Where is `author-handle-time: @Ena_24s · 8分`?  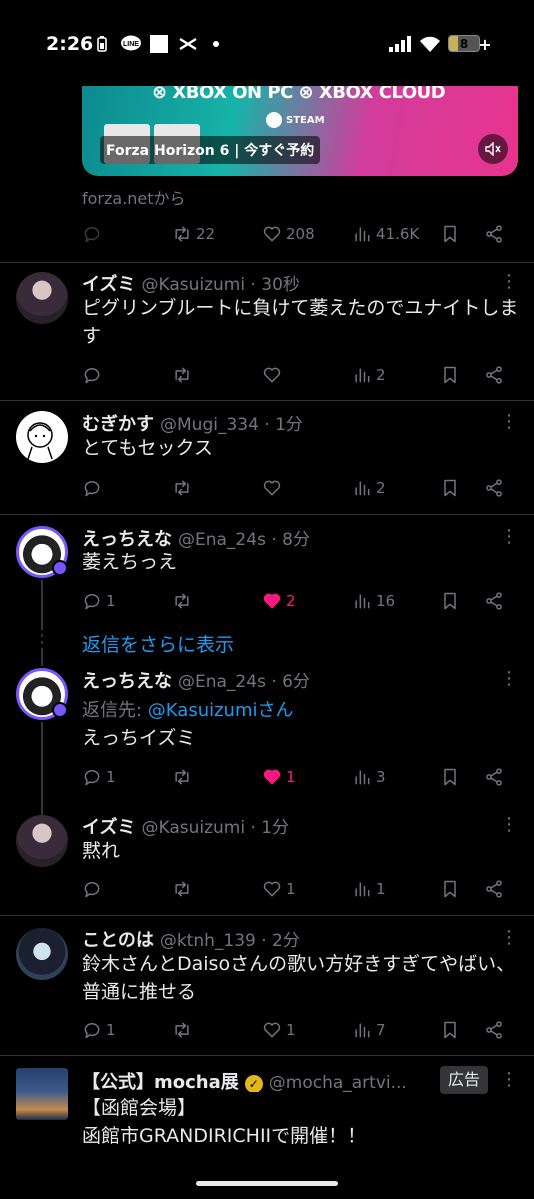 author-handle-time: @Ena_24s · 8分 is located at coordinates (244, 537).